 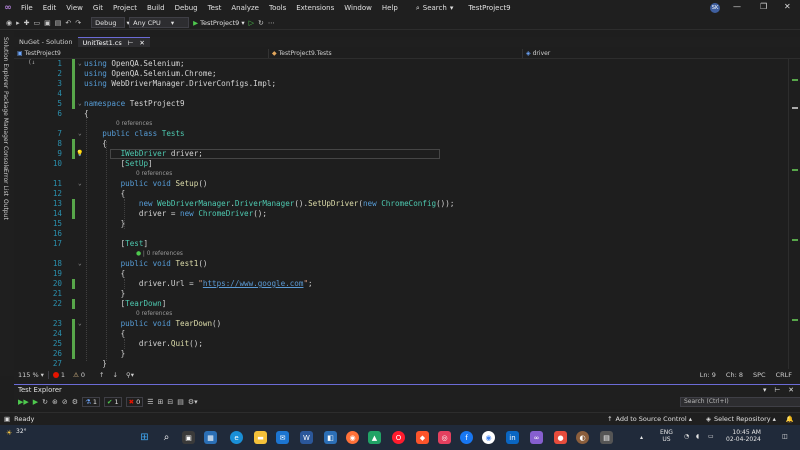 What do you see at coordinates (641, 437) in the screenshot?
I see `chevron-up-icon: ▴` at bounding box center [641, 437].